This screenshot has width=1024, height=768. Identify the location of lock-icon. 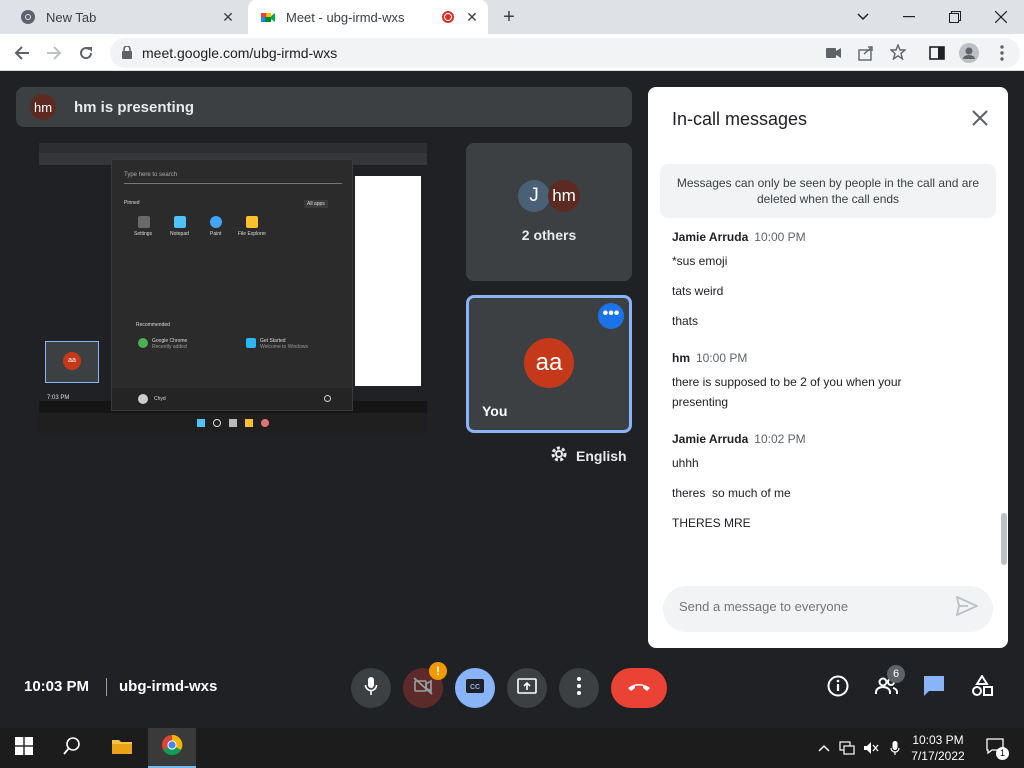
(127, 54).